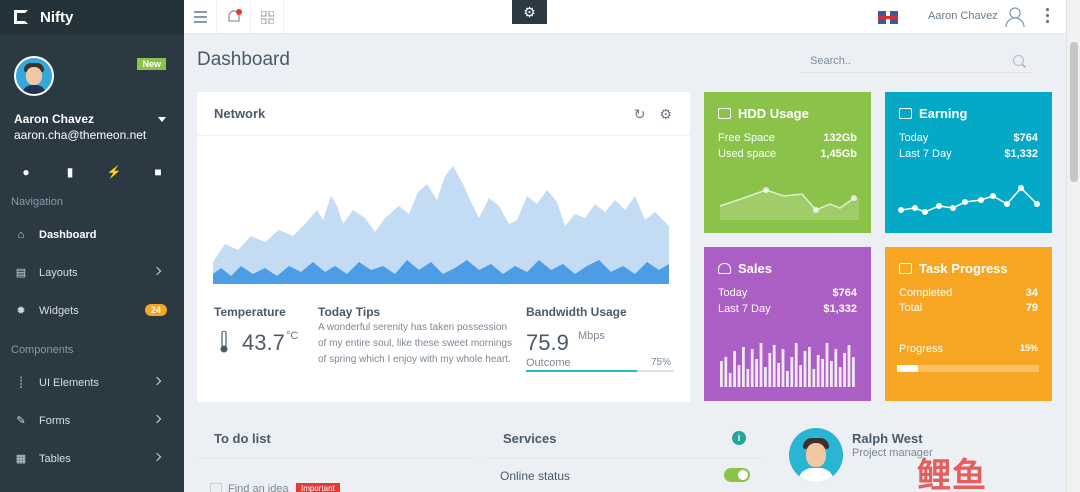 The height and width of the screenshot is (492, 1080). Describe the element at coordinates (114, 172) in the screenshot. I see `bolt-icon: ⚡` at that location.